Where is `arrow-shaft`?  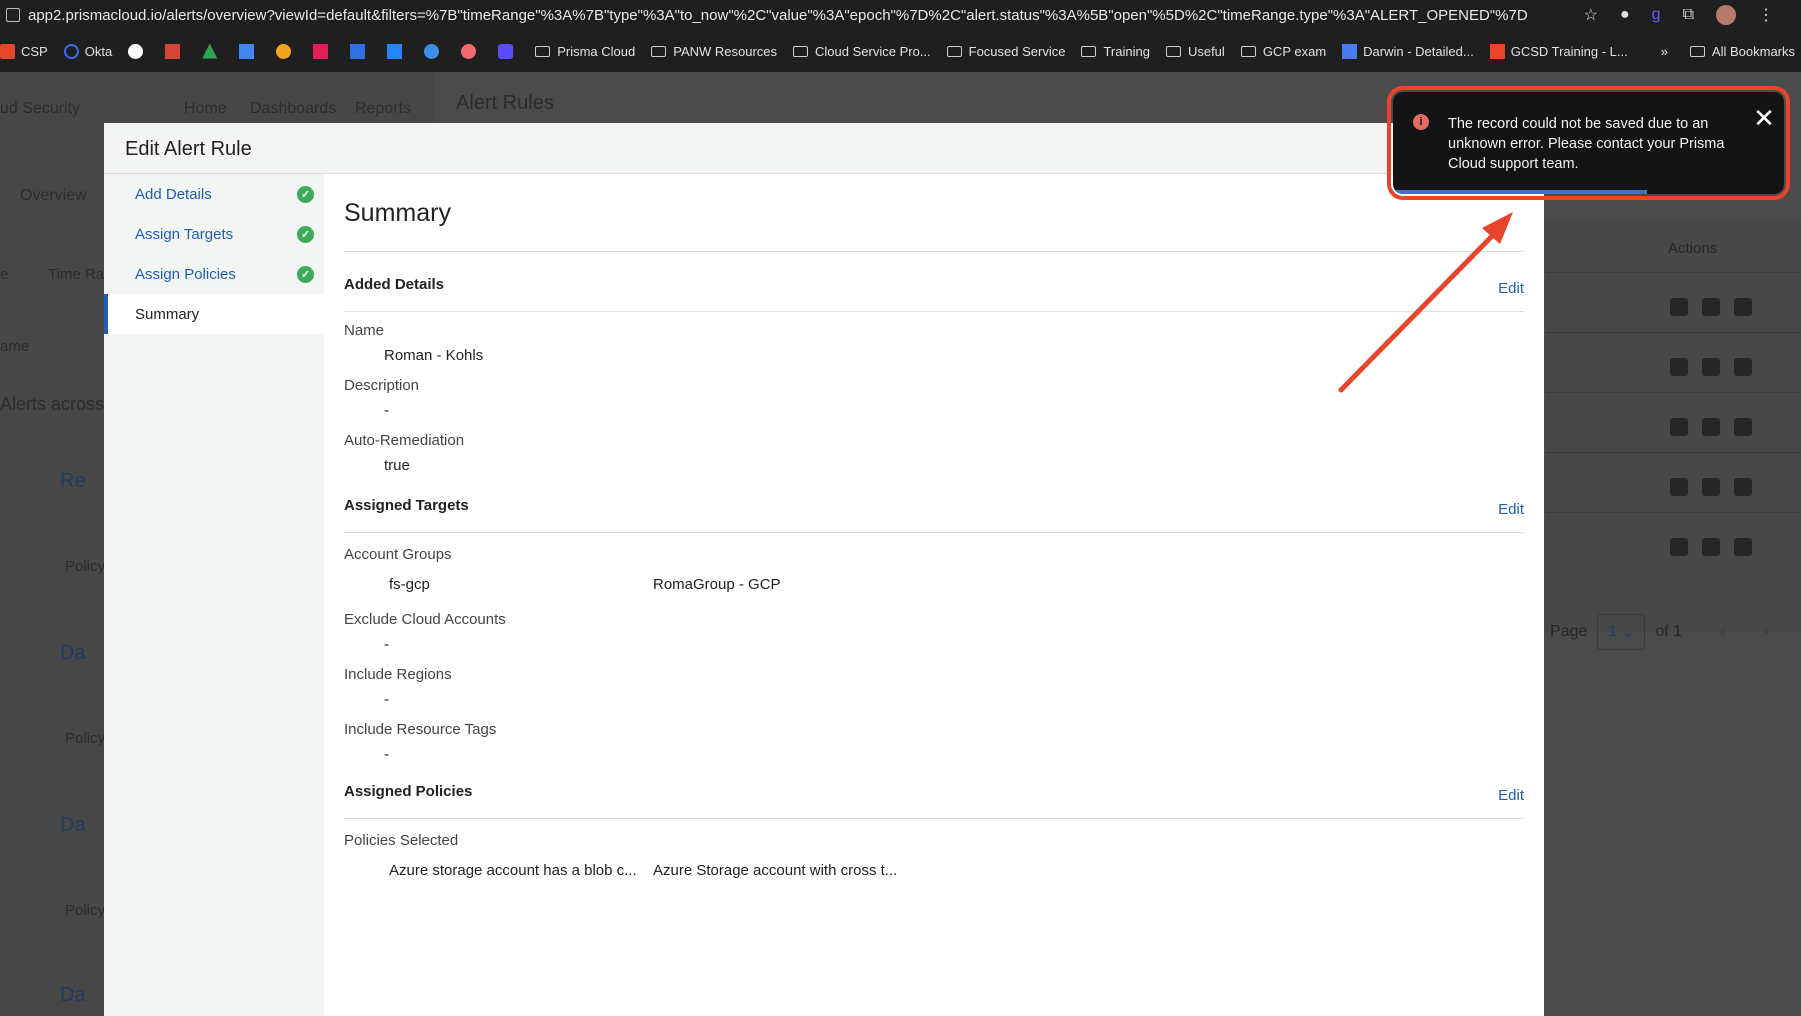
arrow-shaft is located at coordinates (1420, 309).